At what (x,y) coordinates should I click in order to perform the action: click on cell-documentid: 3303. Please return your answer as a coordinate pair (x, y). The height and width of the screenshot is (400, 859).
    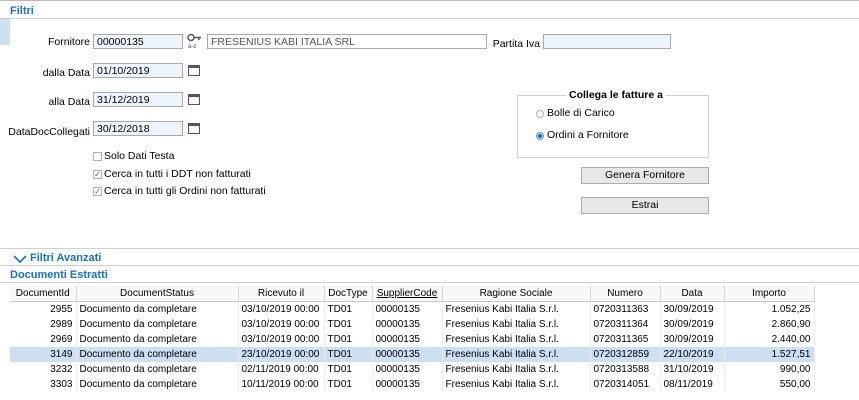
    Looking at the image, I should click on (43, 384).